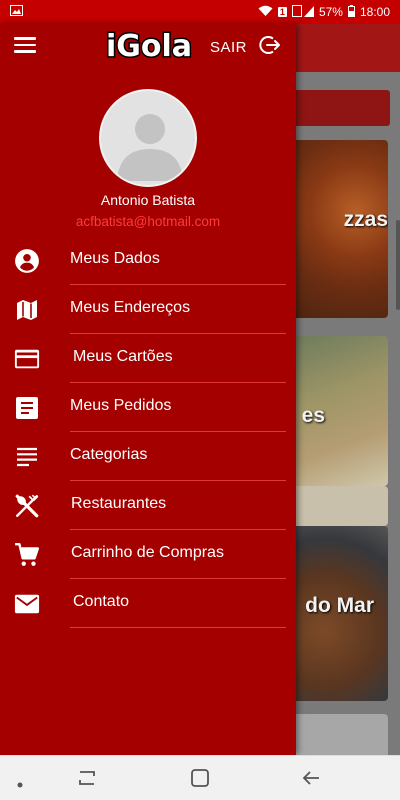 The height and width of the screenshot is (800, 400). Describe the element at coordinates (282, 12) in the screenshot. I see `sim-badge: 1` at that location.